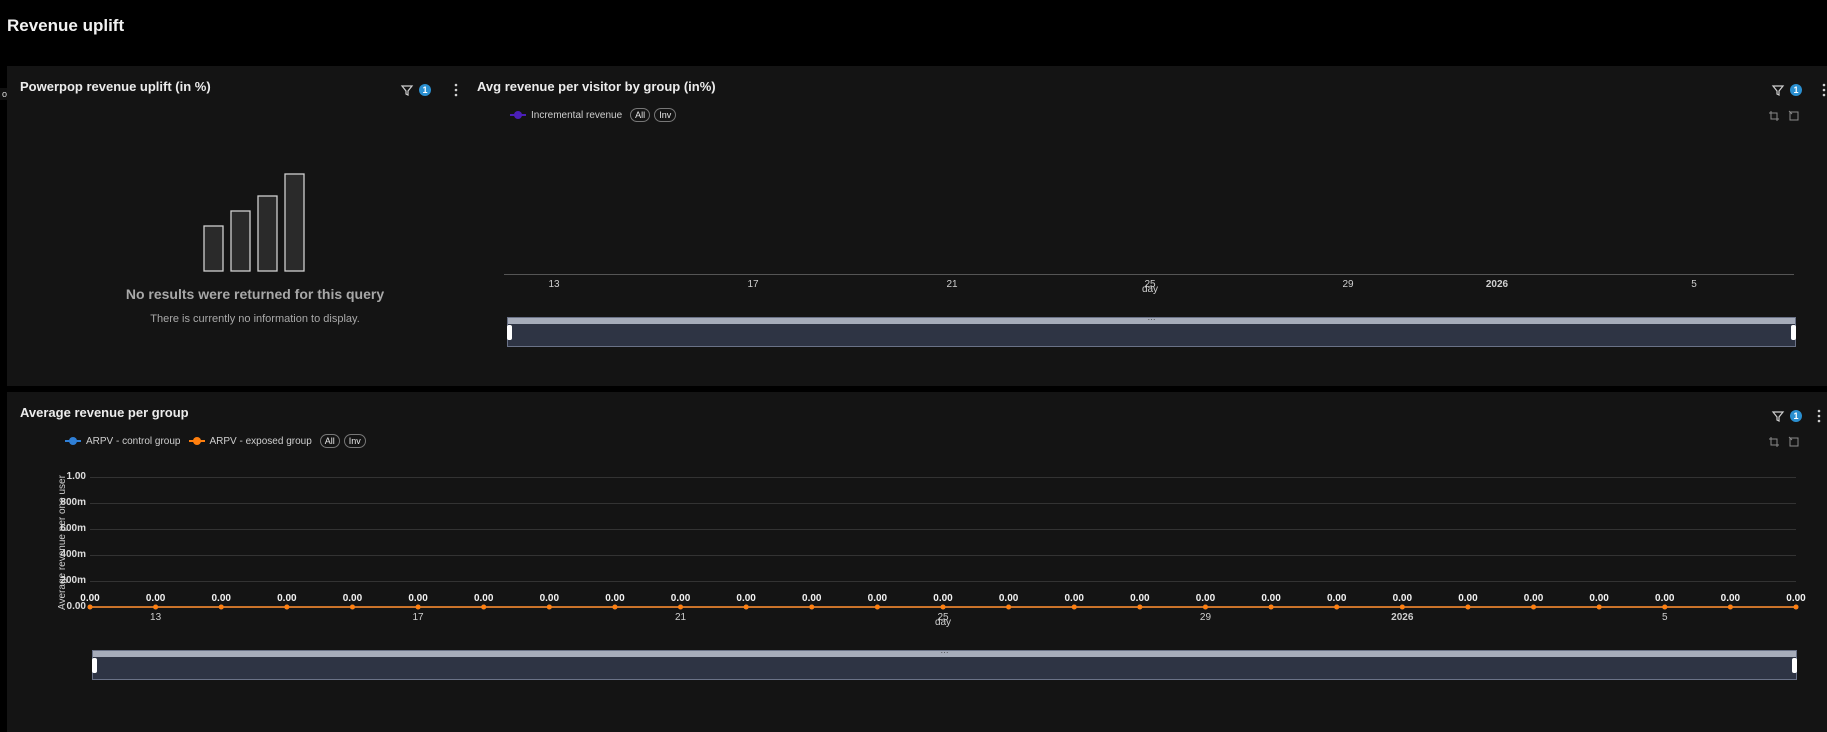  I want to click on line-chart-plot, so click(943, 607).